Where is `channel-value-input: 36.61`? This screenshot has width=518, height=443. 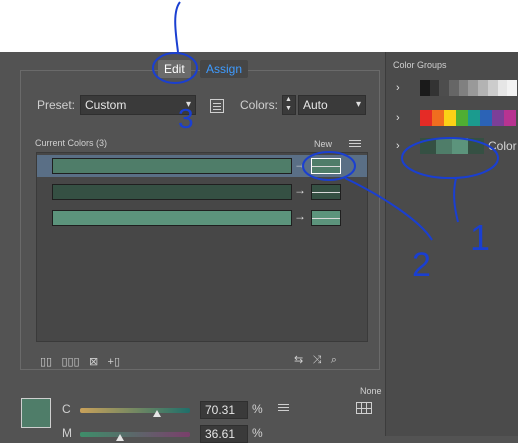
channel-value-input: 36.61 is located at coordinates (224, 434).